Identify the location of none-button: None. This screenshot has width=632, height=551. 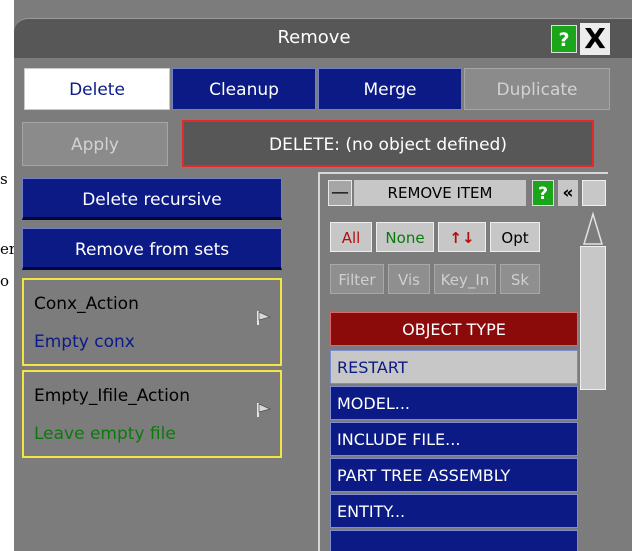
(405, 237).